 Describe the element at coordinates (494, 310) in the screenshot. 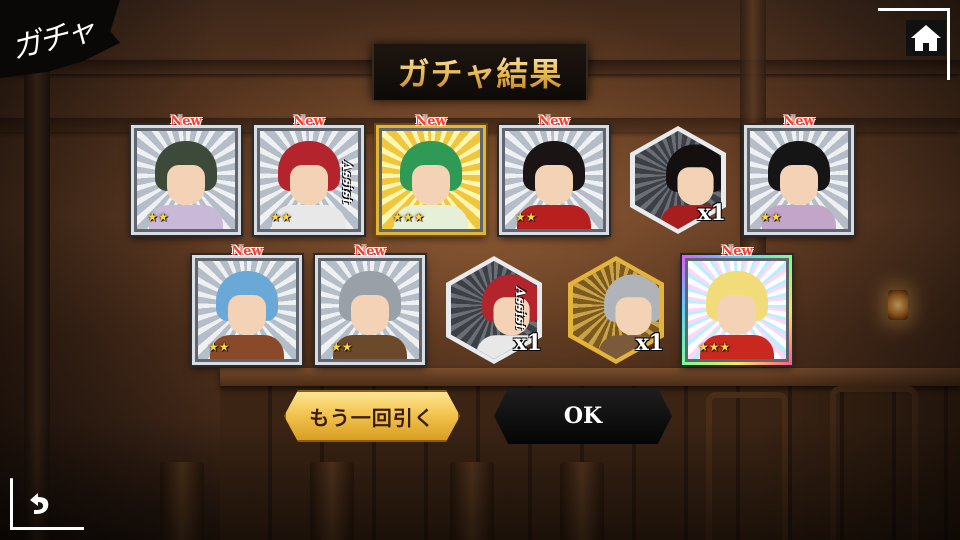

I see `duplicate-hex-item: Assist x1` at that location.